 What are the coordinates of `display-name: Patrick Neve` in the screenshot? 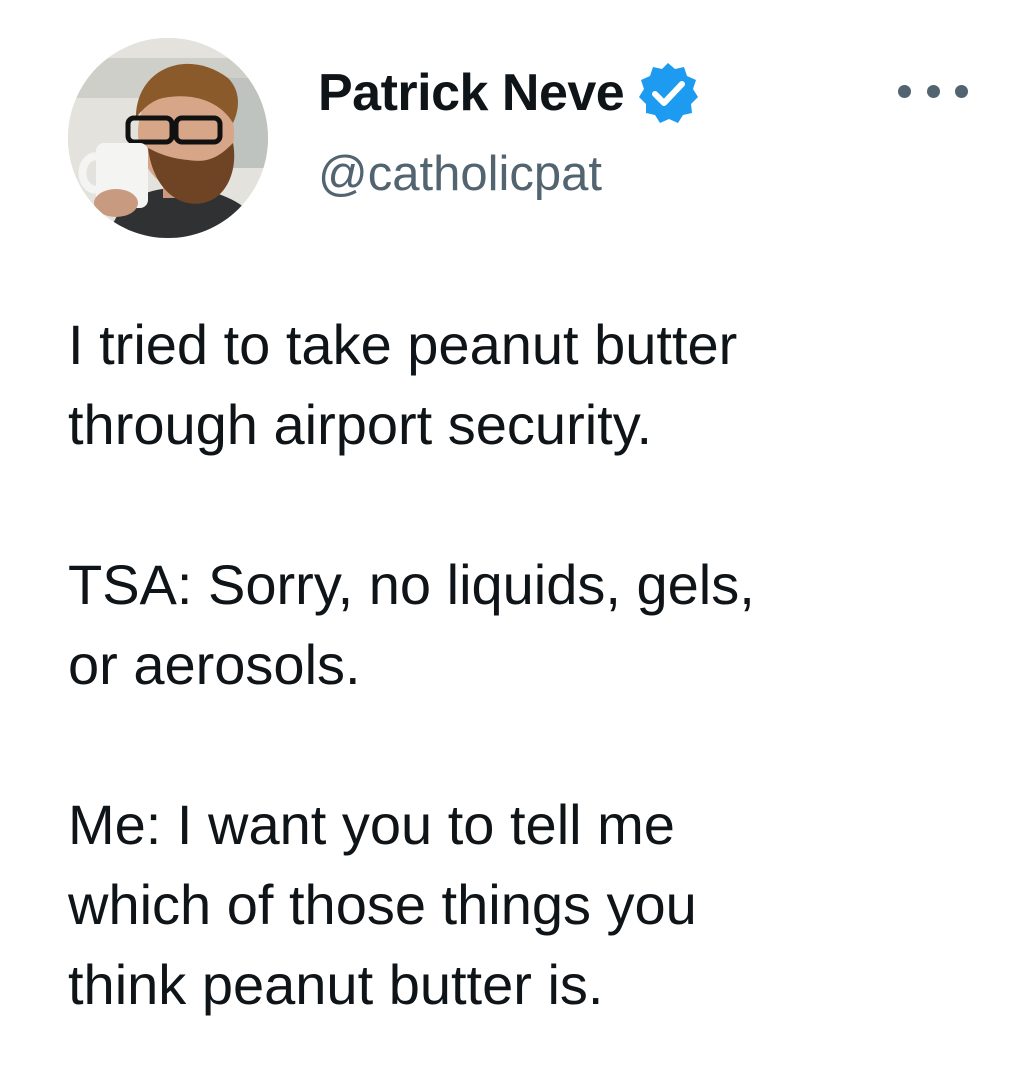 It's located at (471, 93).